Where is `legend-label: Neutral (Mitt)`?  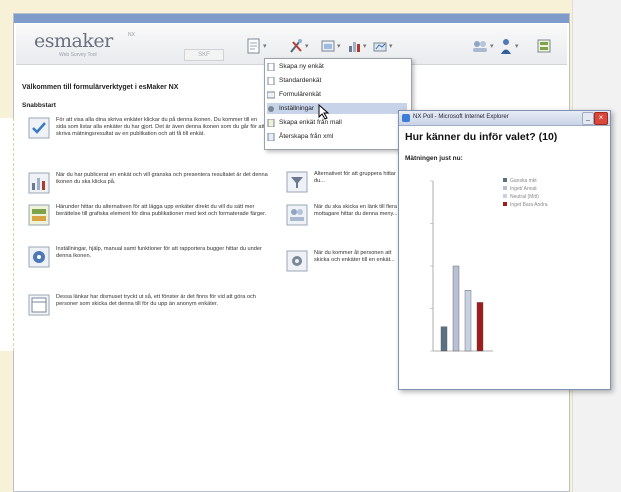 legend-label: Neutral (Mitt) is located at coordinates (524, 197).